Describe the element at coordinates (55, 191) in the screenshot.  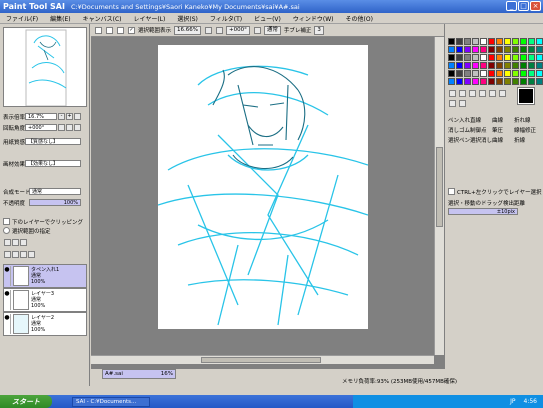
I see `blend-mode-select: 通常` at that location.